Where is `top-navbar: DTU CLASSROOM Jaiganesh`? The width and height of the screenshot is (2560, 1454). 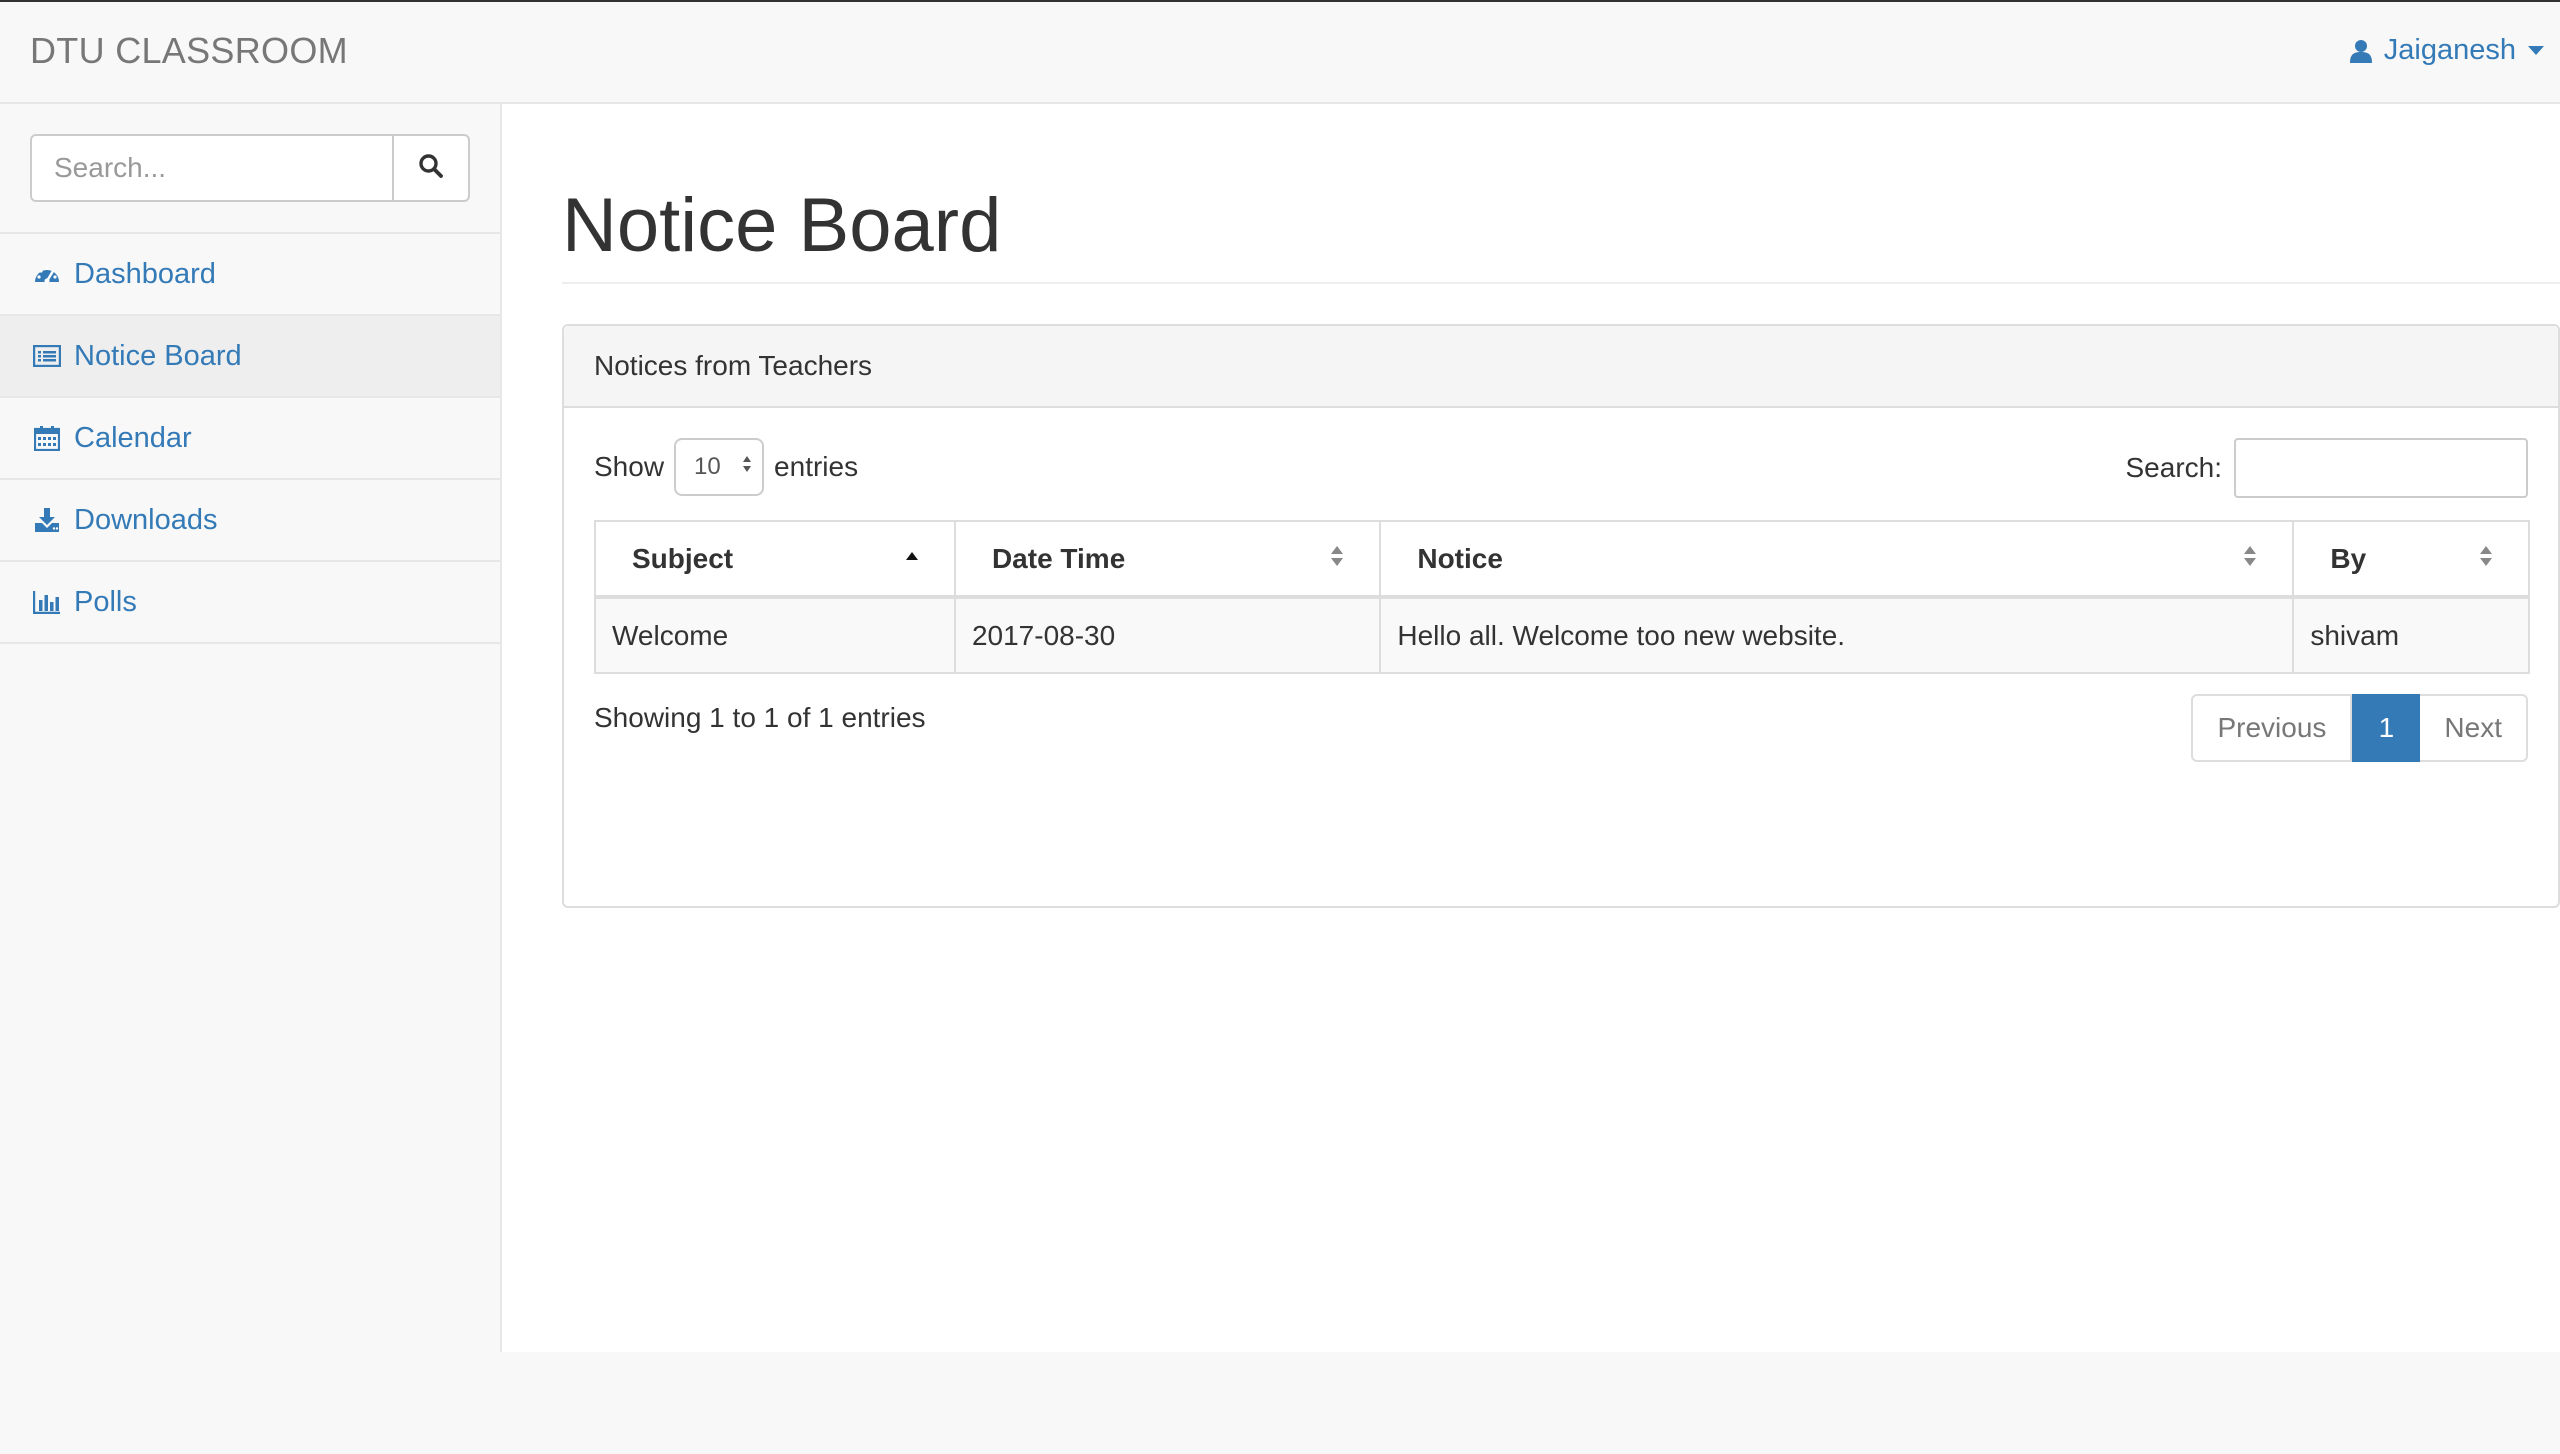
top-navbar: DTU CLASSROOM Jaiganesh is located at coordinates (1280, 52).